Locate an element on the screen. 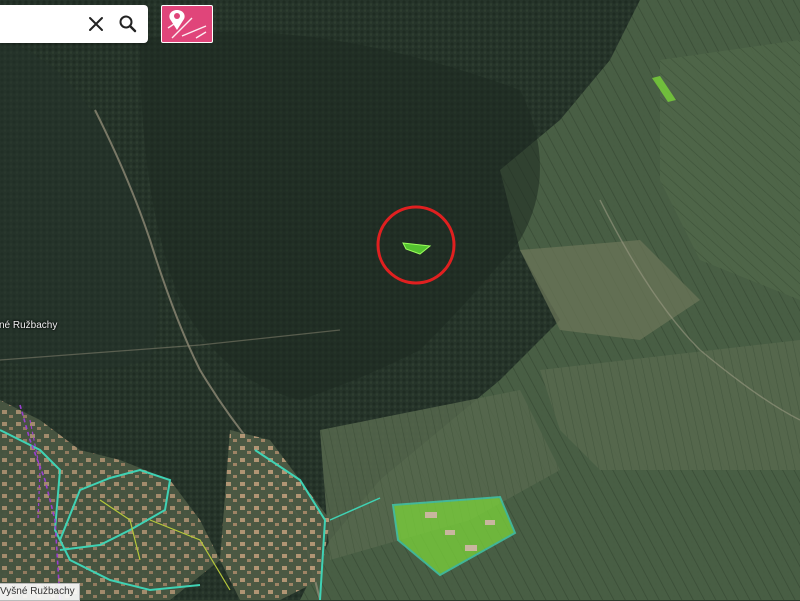 The image size is (800, 601). parcel-pin-button is located at coordinates (187, 24).